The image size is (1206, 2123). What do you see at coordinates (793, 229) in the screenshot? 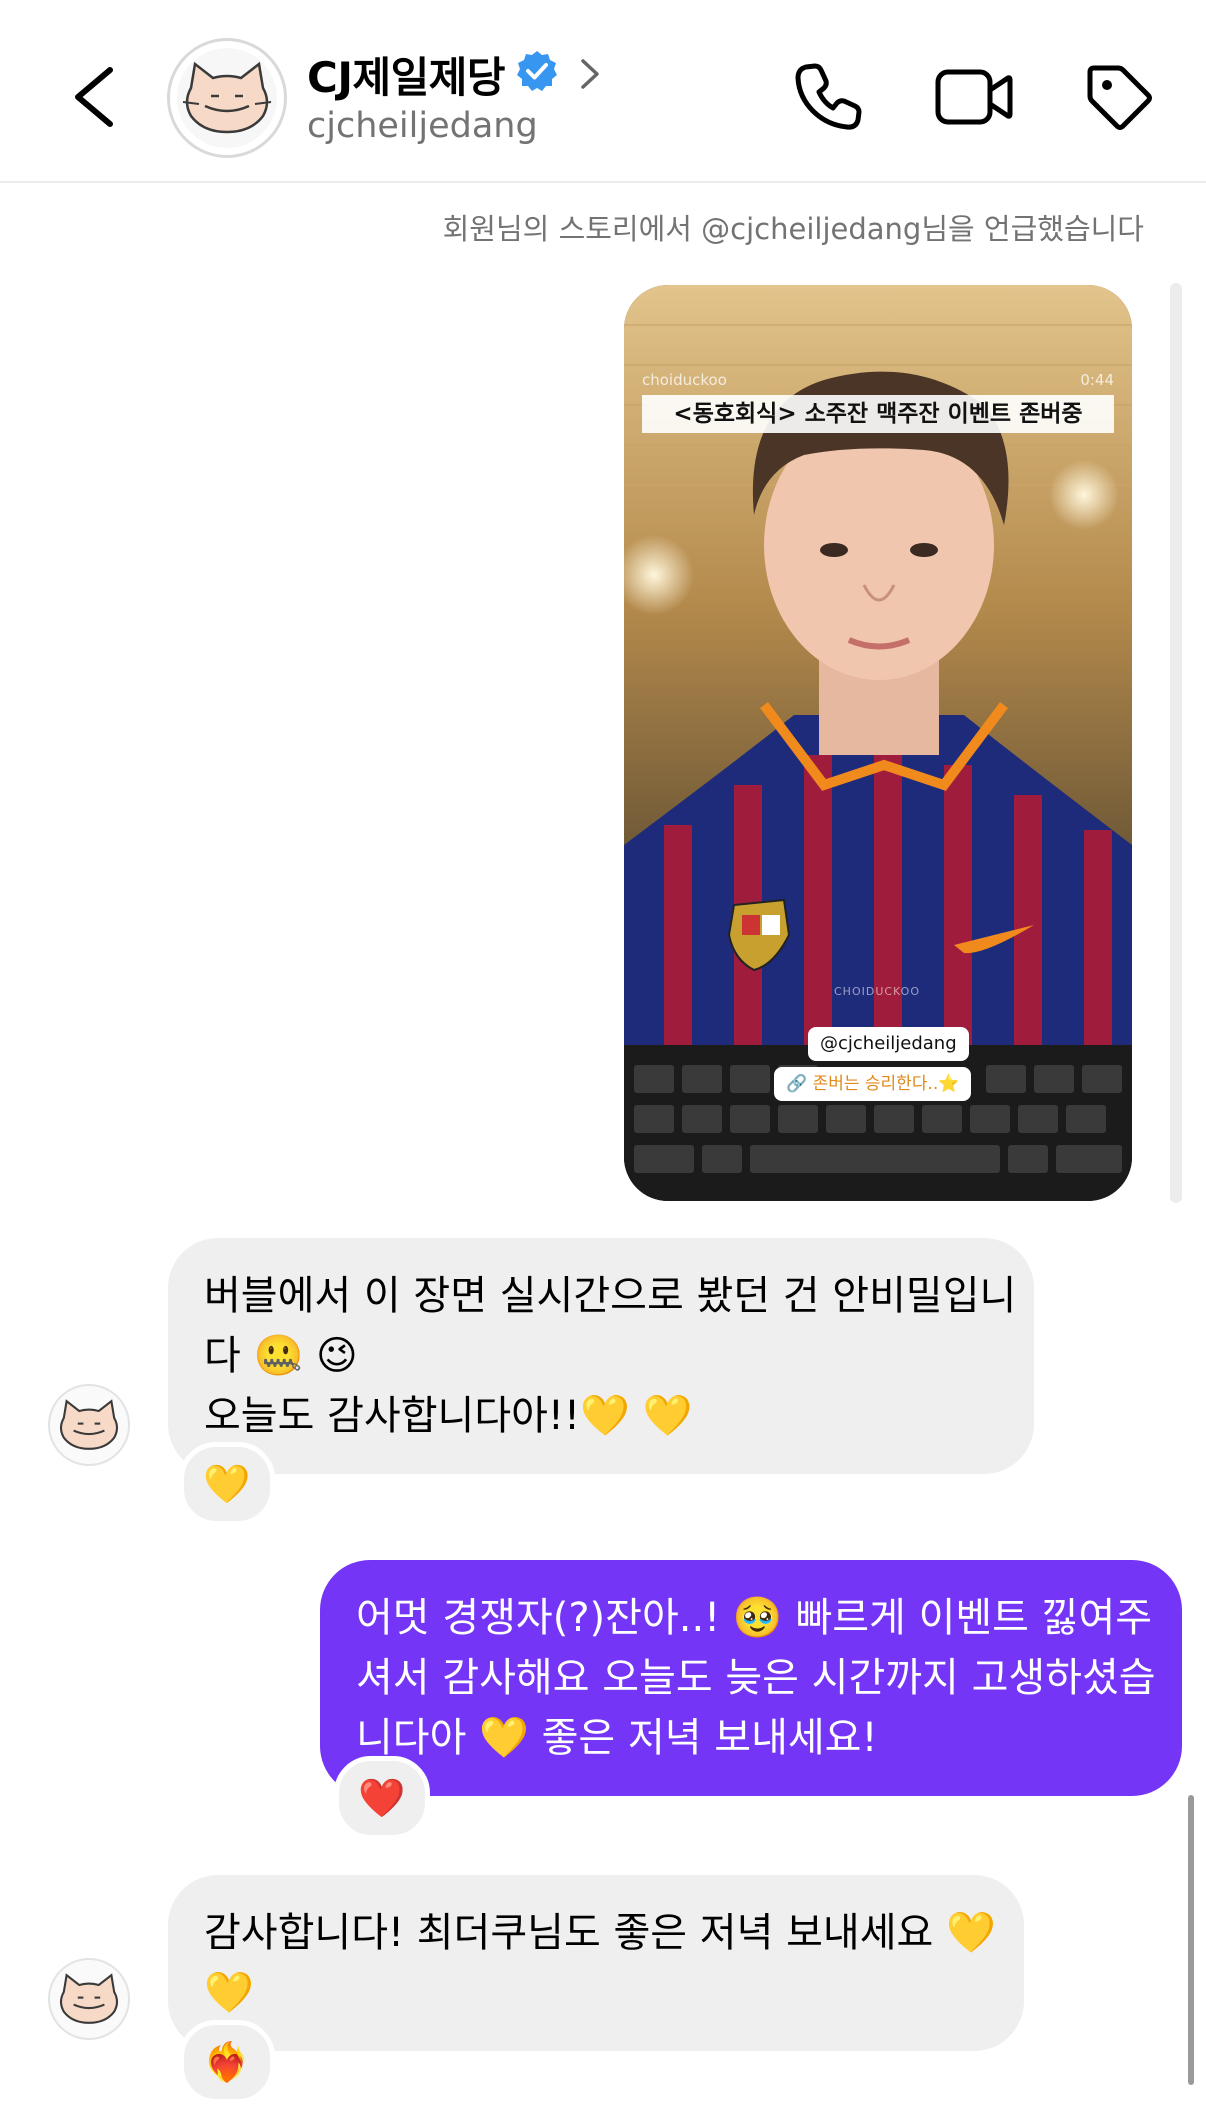
I see `story-mention-notice: 회원님의 스토리에서 @cjcheiljedang님을 언급했습니다` at bounding box center [793, 229].